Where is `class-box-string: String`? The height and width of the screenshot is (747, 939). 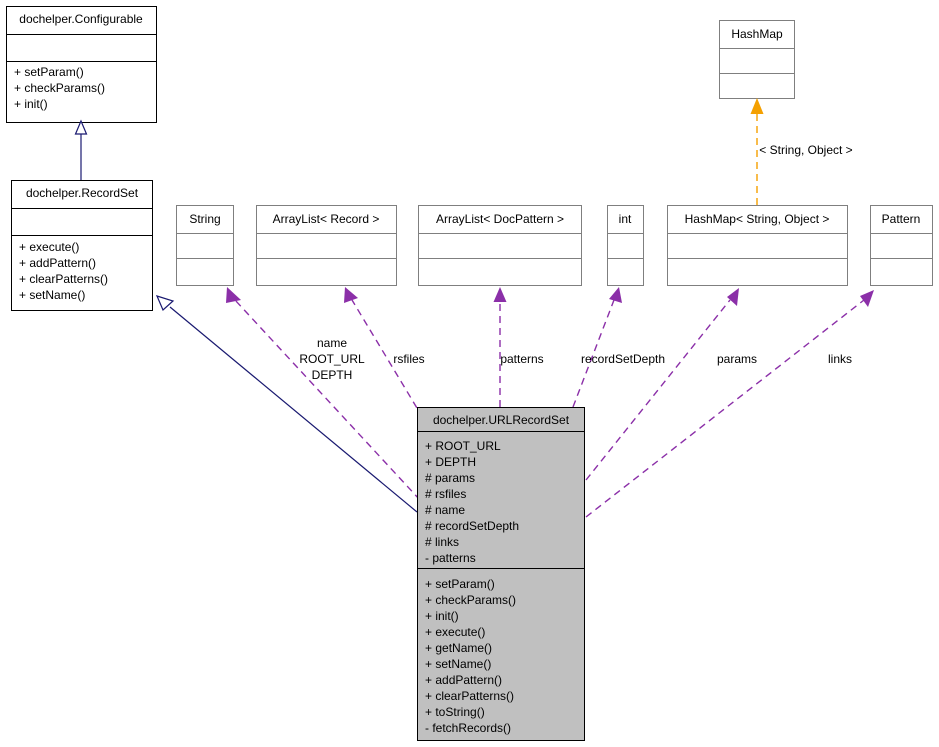
class-box-string: String is located at coordinates (205, 245).